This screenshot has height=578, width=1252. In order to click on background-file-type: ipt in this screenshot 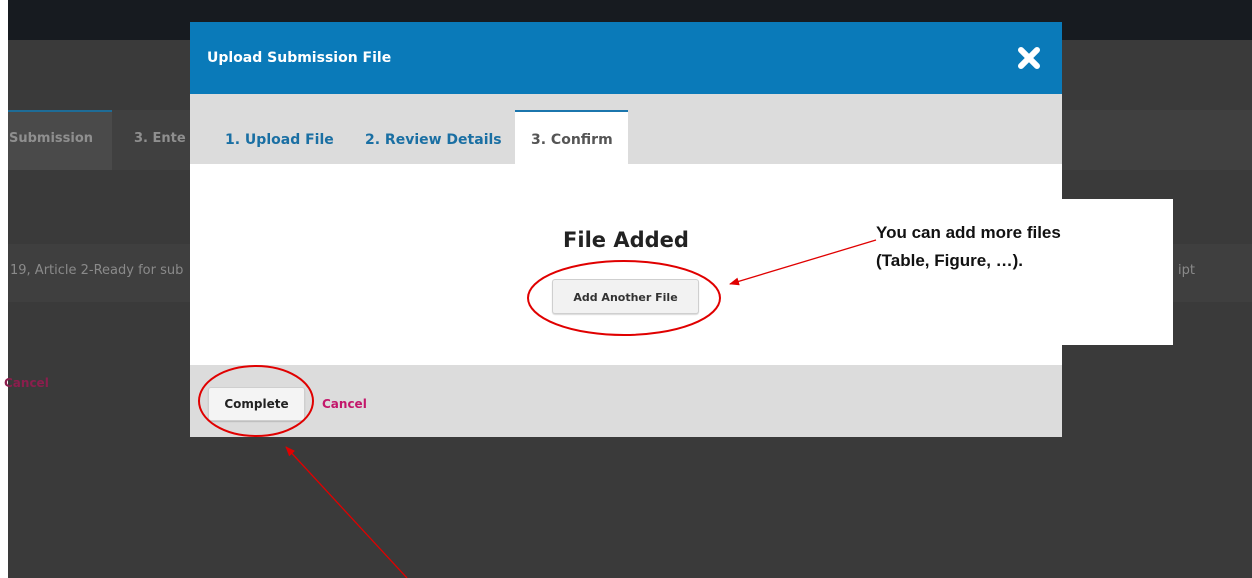, I will do `click(1186, 270)`.